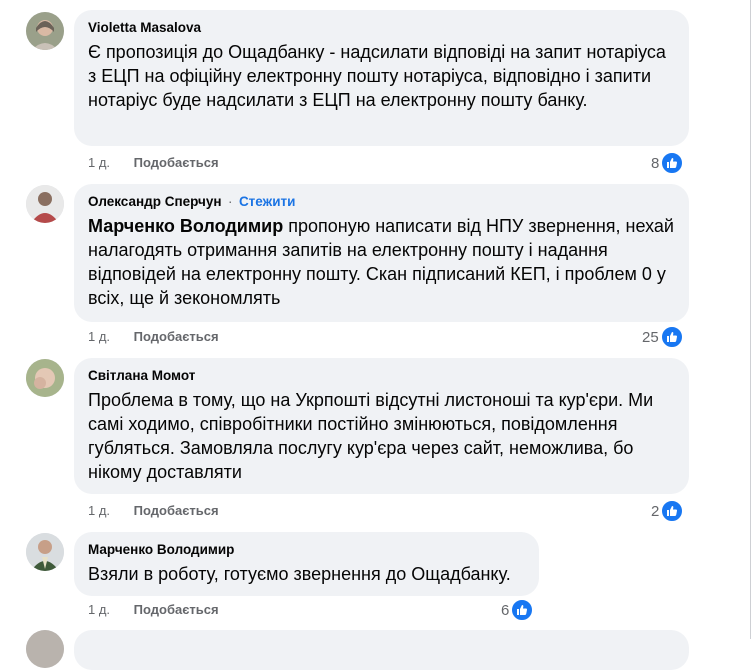 This screenshot has height=670, width=751. What do you see at coordinates (650, 337) in the screenshot?
I see `reaction-count-number: 25` at bounding box center [650, 337].